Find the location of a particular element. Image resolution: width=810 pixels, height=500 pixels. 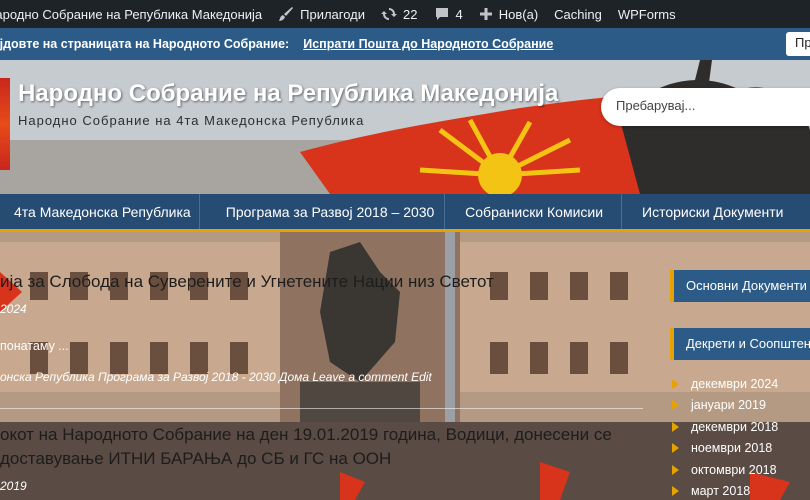

admin-bar-customize: Прилагоди is located at coordinates (321, 14).